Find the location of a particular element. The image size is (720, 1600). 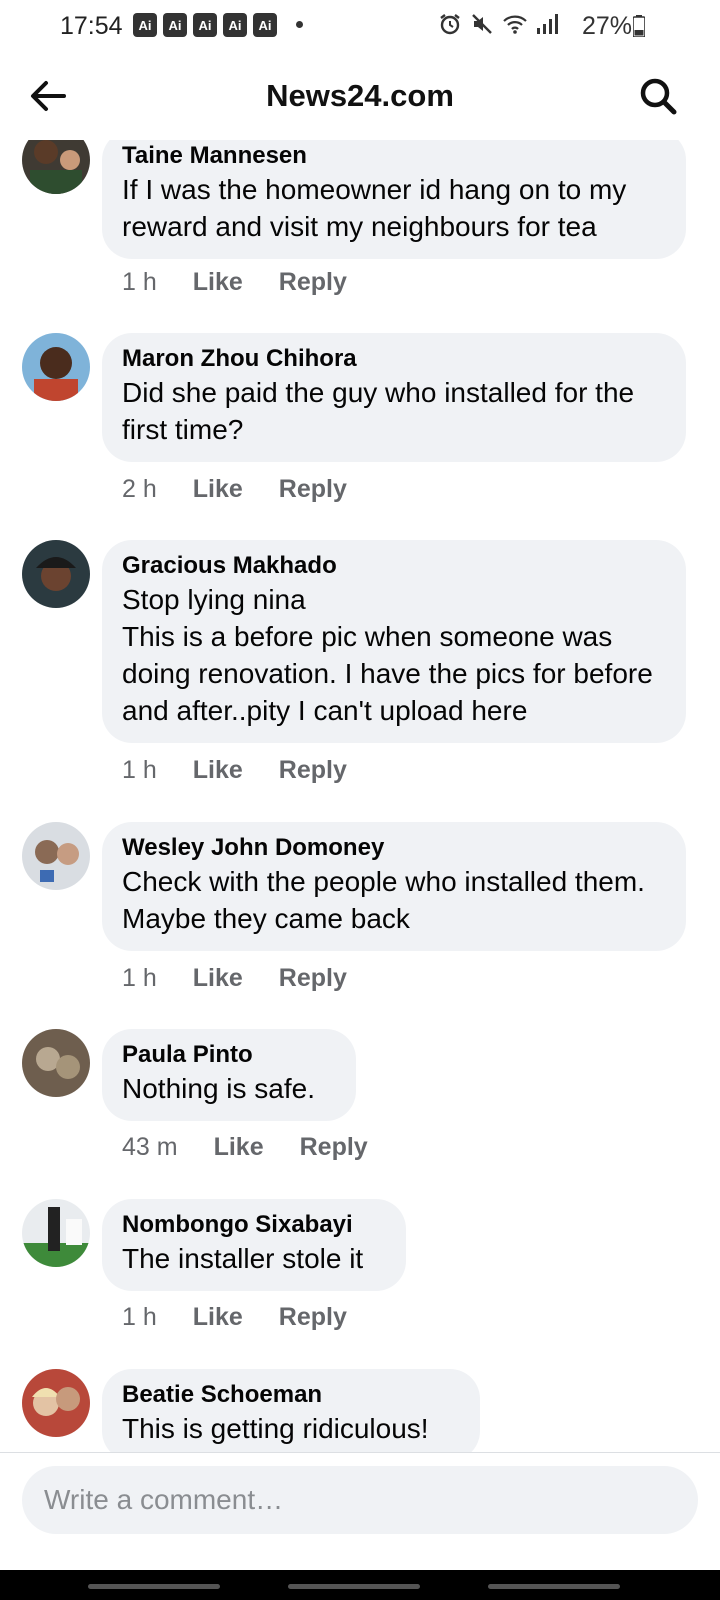

app-header: News24.com is located at coordinates (360, 96).